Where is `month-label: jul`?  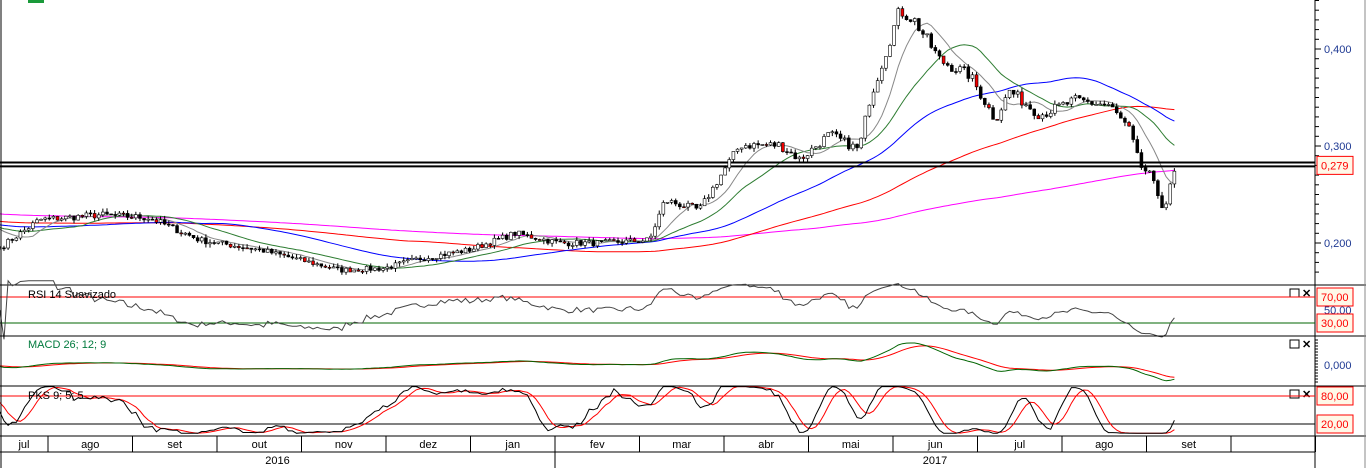 month-label: jul is located at coordinates (1019, 445).